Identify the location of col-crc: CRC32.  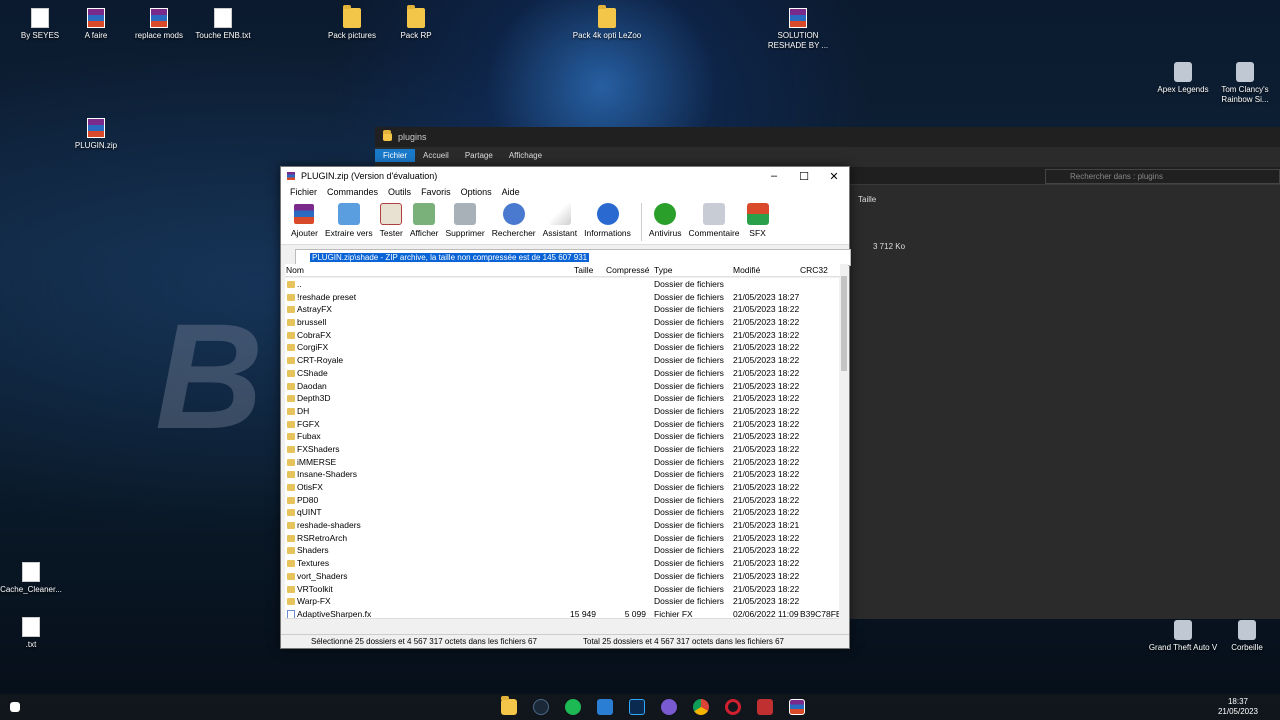
(814, 270).